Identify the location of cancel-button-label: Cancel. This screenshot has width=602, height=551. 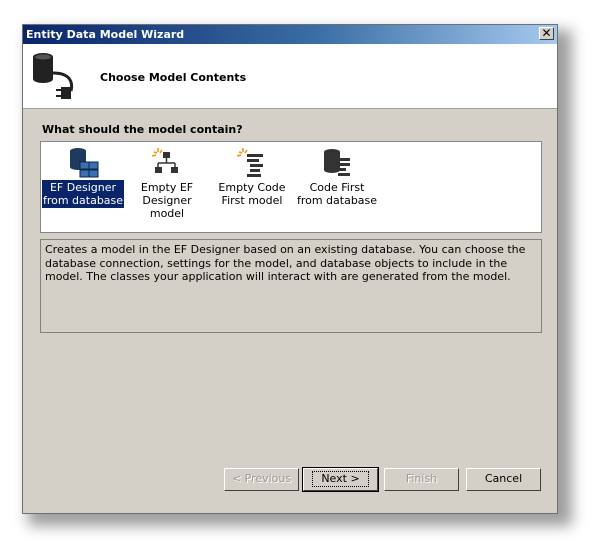
(503, 478).